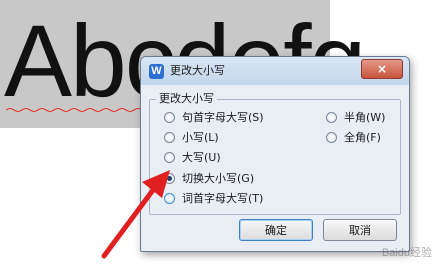  What do you see at coordinates (201, 157) in the screenshot?
I see `option-label: 大写(U)` at bounding box center [201, 157].